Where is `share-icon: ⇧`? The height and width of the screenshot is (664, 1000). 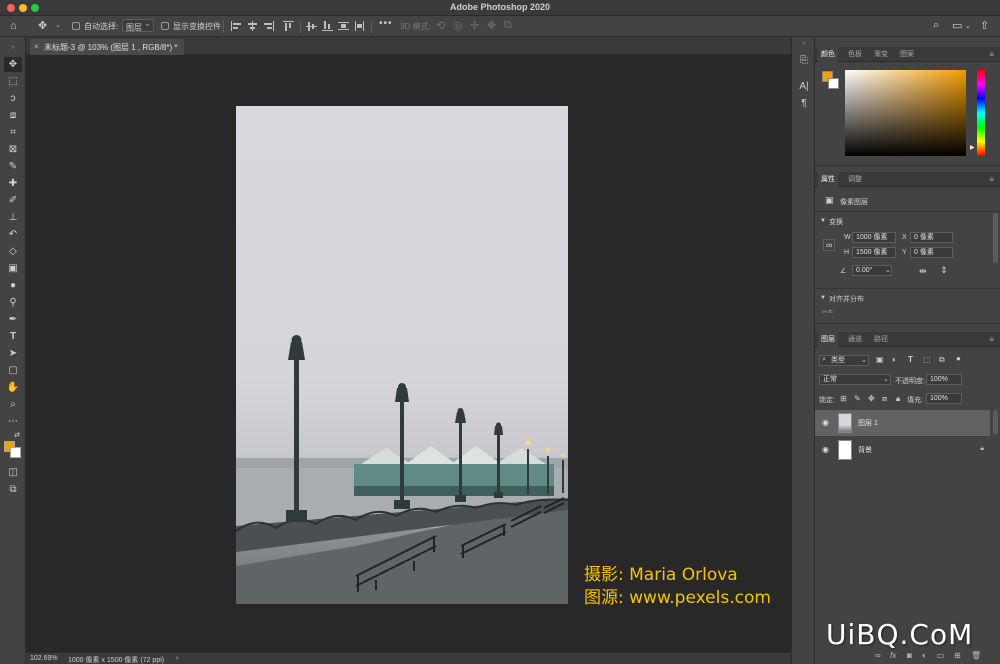
share-icon: ⇧ is located at coordinates (984, 25).